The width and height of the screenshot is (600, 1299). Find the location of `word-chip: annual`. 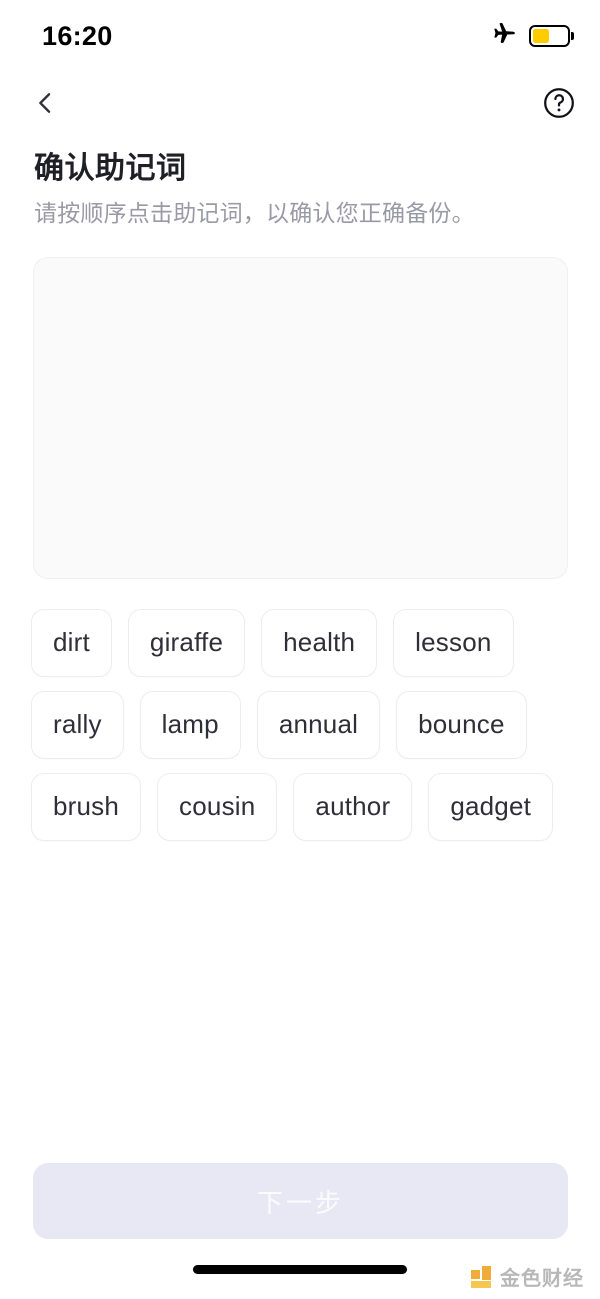

word-chip: annual is located at coordinates (318, 724).